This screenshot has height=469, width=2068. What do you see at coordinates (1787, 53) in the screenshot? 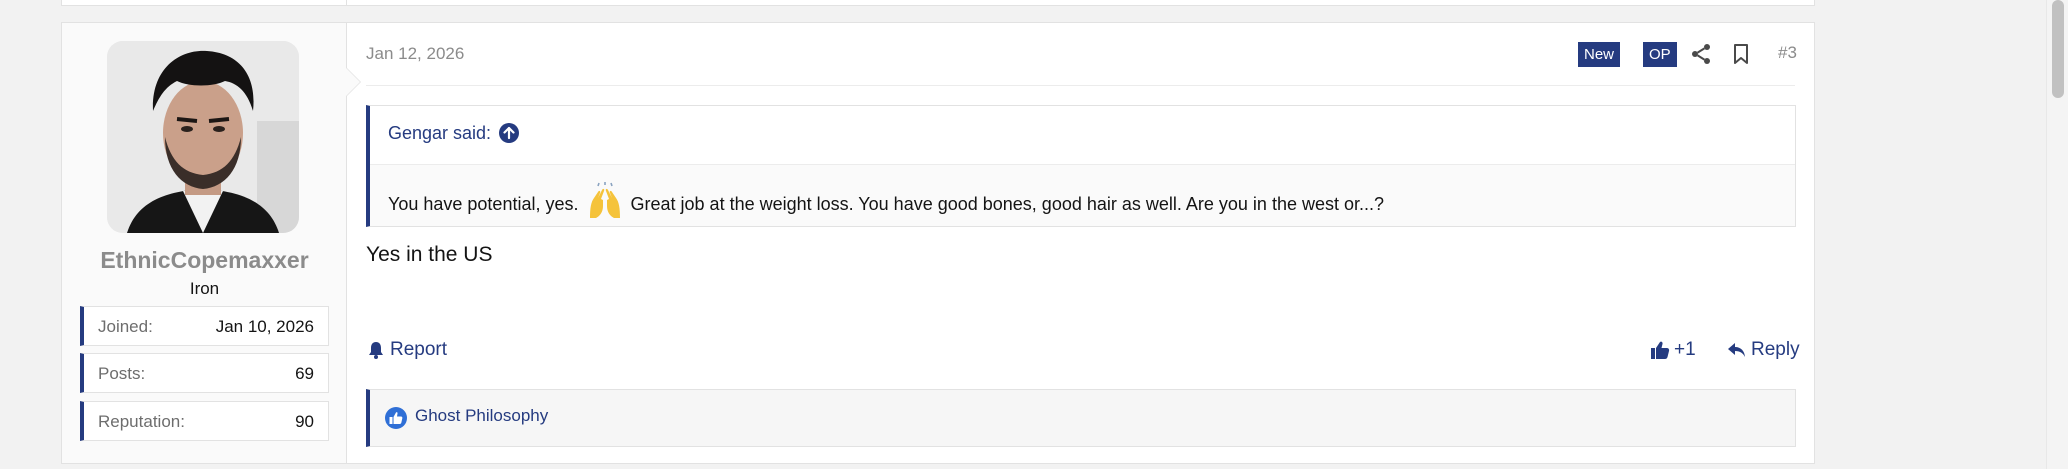
I see `post-number: #3` at bounding box center [1787, 53].